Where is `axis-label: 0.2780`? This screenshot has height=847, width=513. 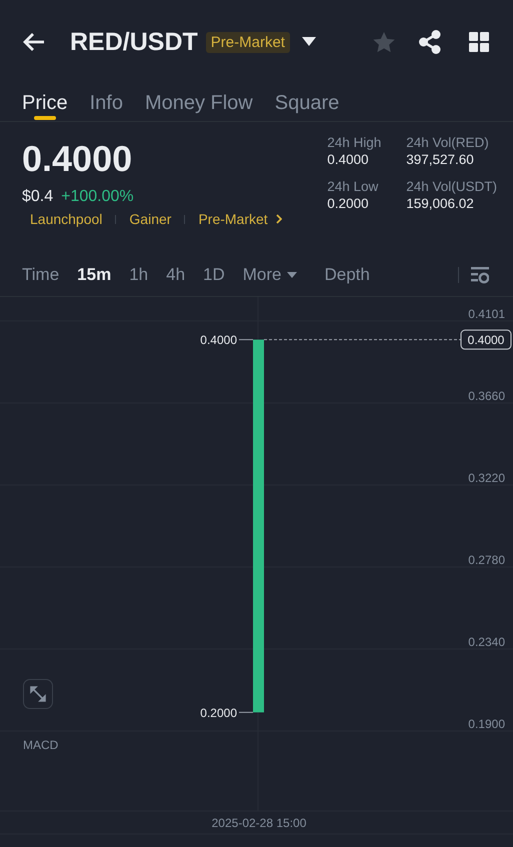 axis-label: 0.2780 is located at coordinates (486, 560).